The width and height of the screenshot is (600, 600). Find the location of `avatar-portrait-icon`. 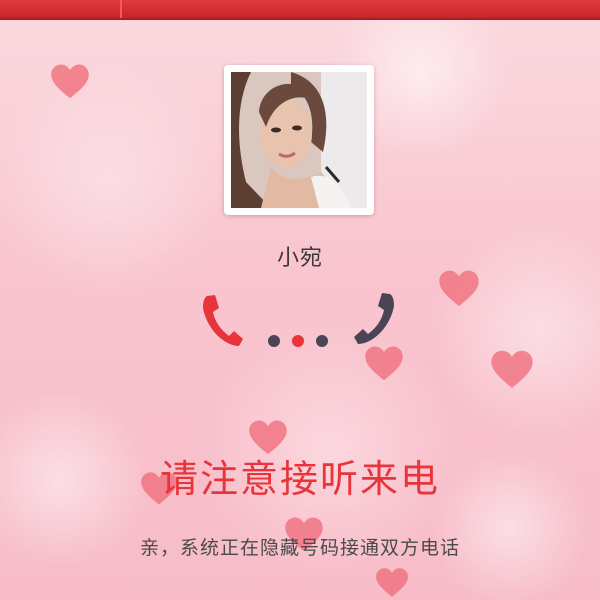

avatar-portrait-icon is located at coordinates (299, 140).